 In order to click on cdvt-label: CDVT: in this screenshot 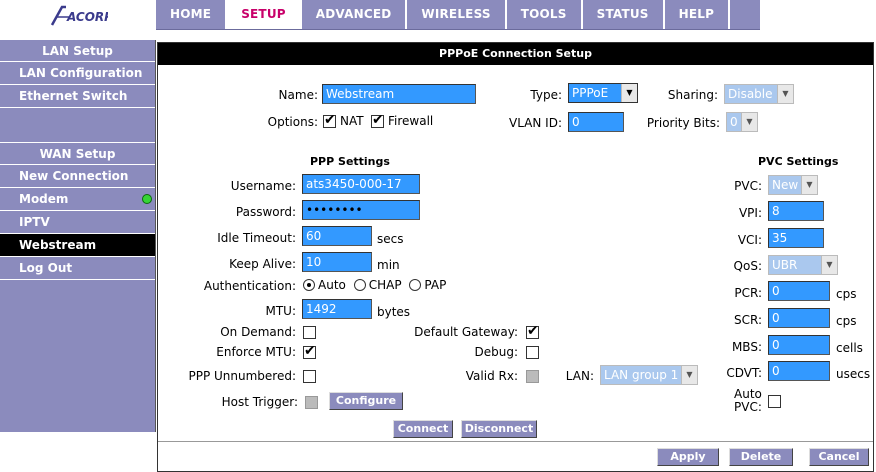, I will do `click(744, 373)`.